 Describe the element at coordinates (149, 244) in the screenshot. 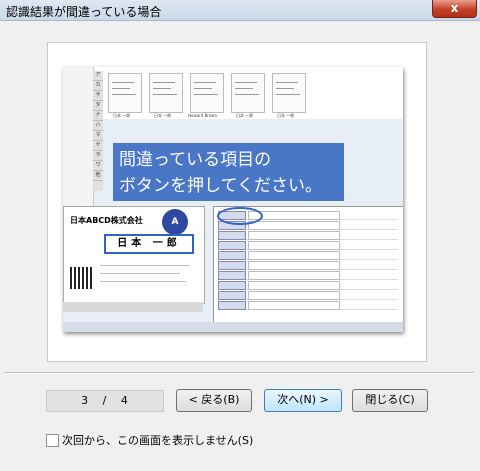

I see `card-name-highlight: 日本 一郎` at that location.